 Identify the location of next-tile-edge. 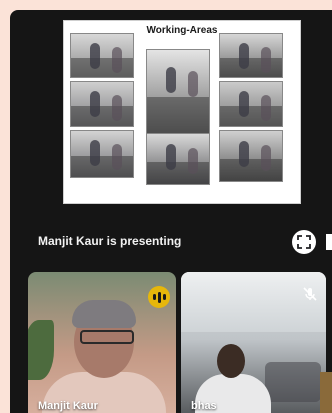
(326, 392).